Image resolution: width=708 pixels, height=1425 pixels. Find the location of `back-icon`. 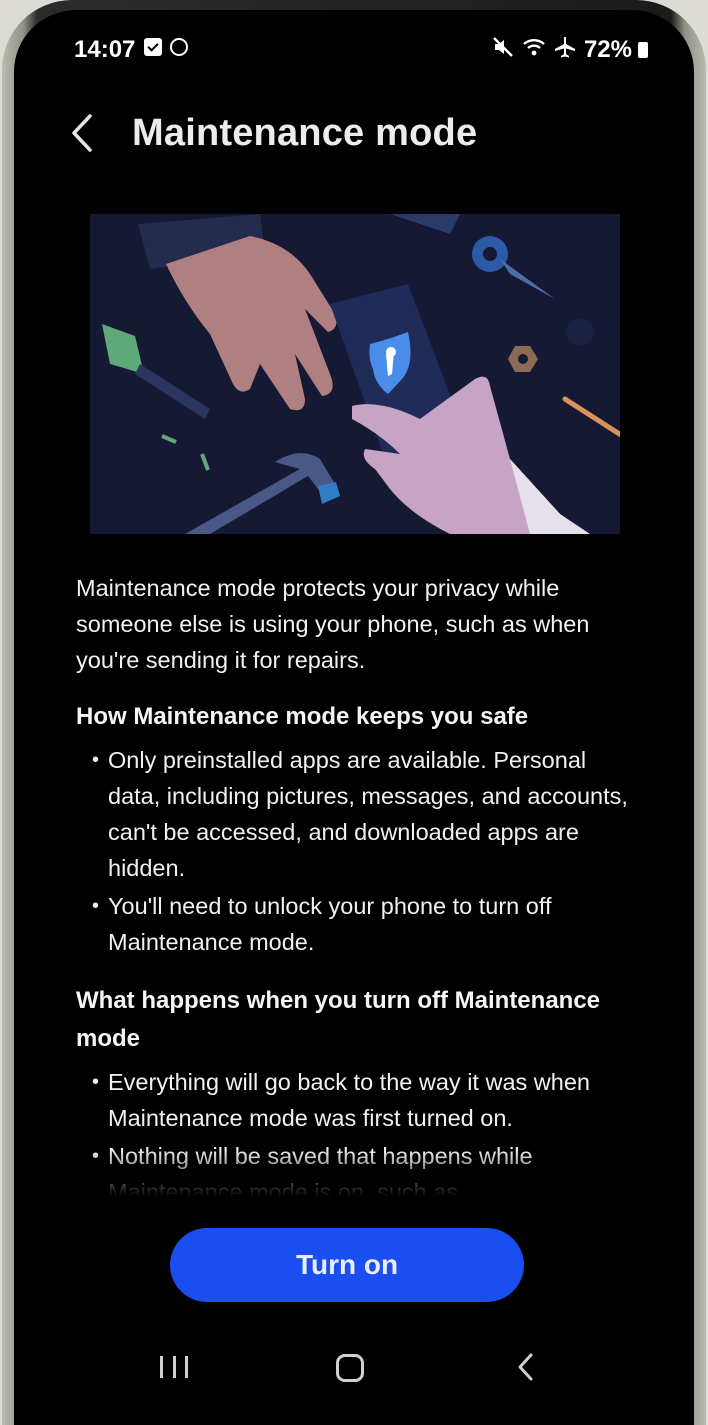

back-icon is located at coordinates (526, 1367).